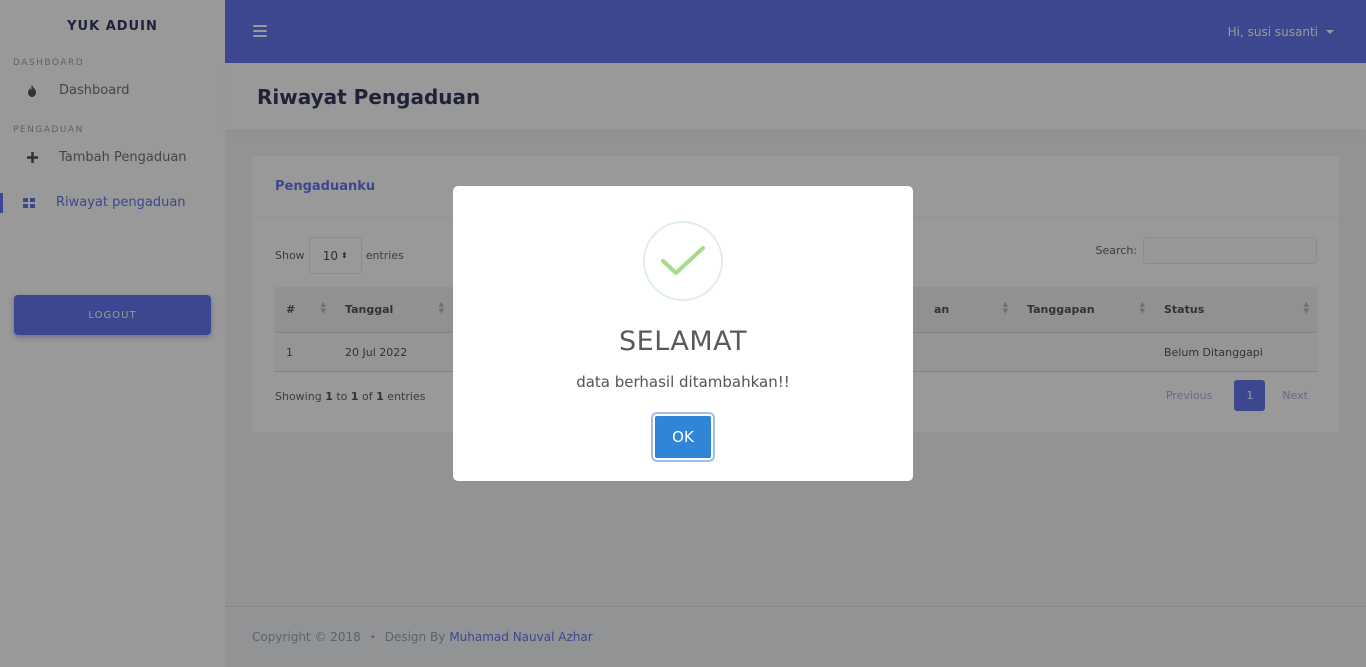 Image resolution: width=1366 pixels, height=667 pixels. I want to click on success-dialog: SELAMAT data berhasil ditambahkan!! OK, so click(683, 333).